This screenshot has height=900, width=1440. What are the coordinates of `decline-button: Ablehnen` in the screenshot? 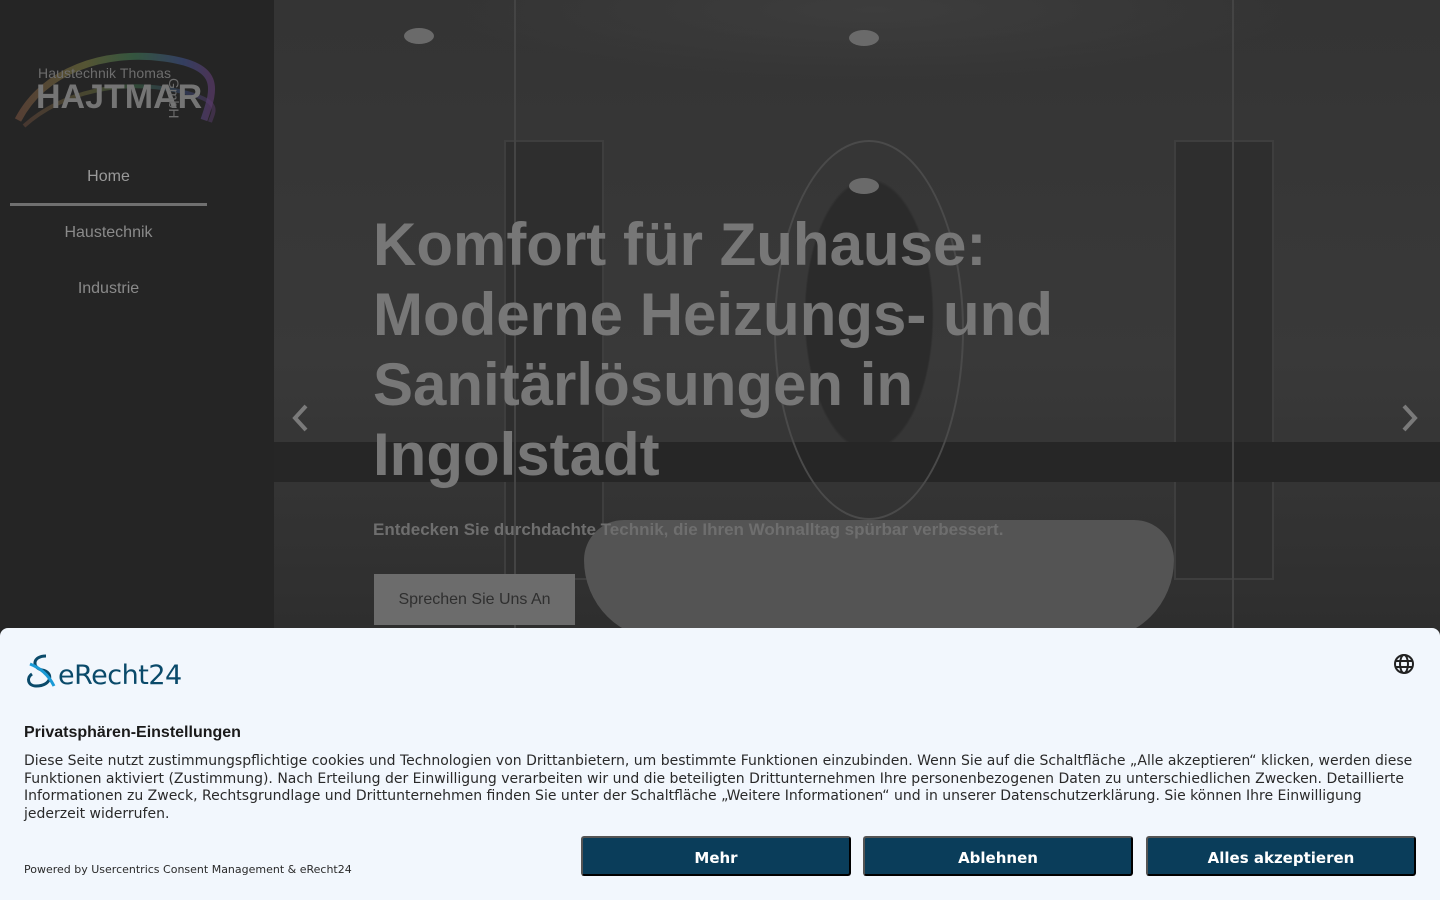 It's located at (998, 856).